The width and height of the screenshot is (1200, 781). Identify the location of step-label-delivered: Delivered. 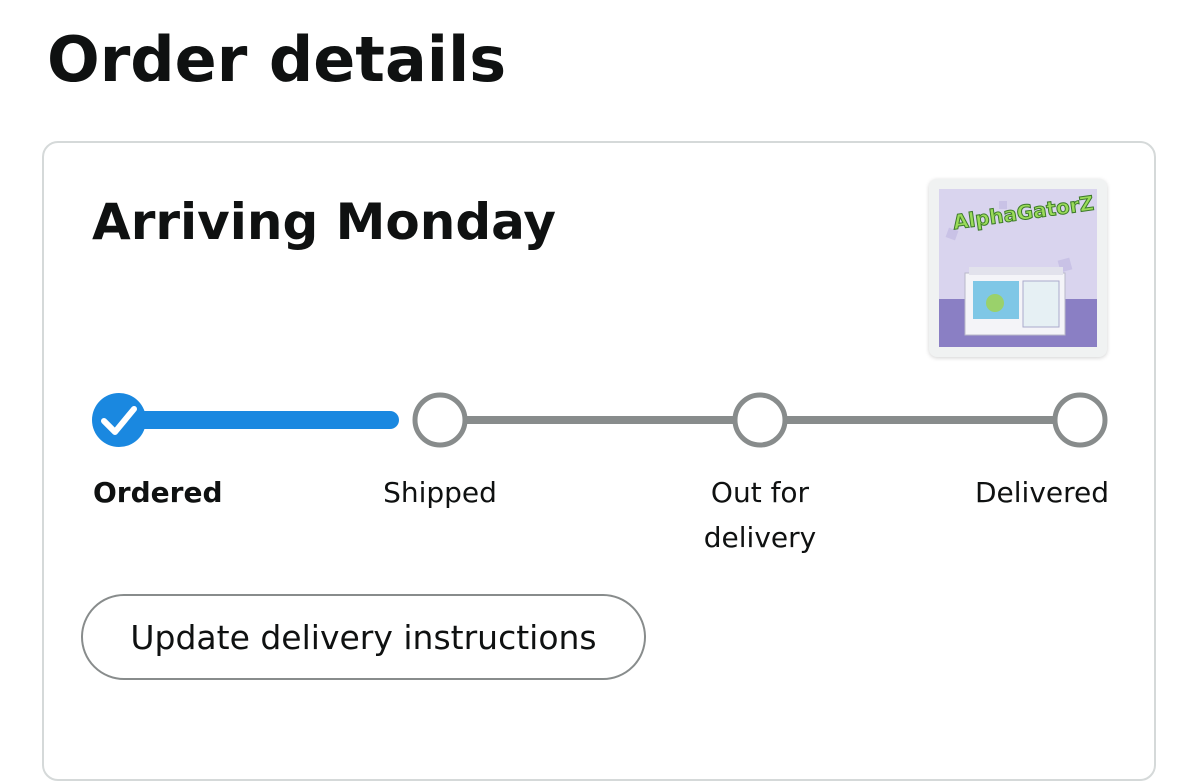
(1042, 492).